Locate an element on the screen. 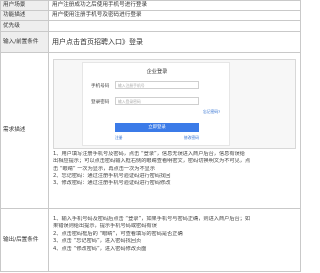 Image resolution: width=320 pixels, height=273 pixels. row-label: 输出/后置条件 is located at coordinates (25, 240).